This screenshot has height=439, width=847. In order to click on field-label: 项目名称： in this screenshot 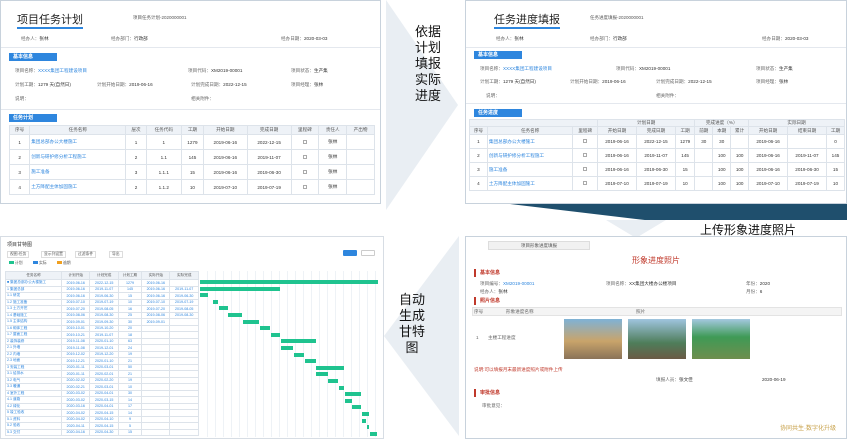, I will do `click(617, 283)`.